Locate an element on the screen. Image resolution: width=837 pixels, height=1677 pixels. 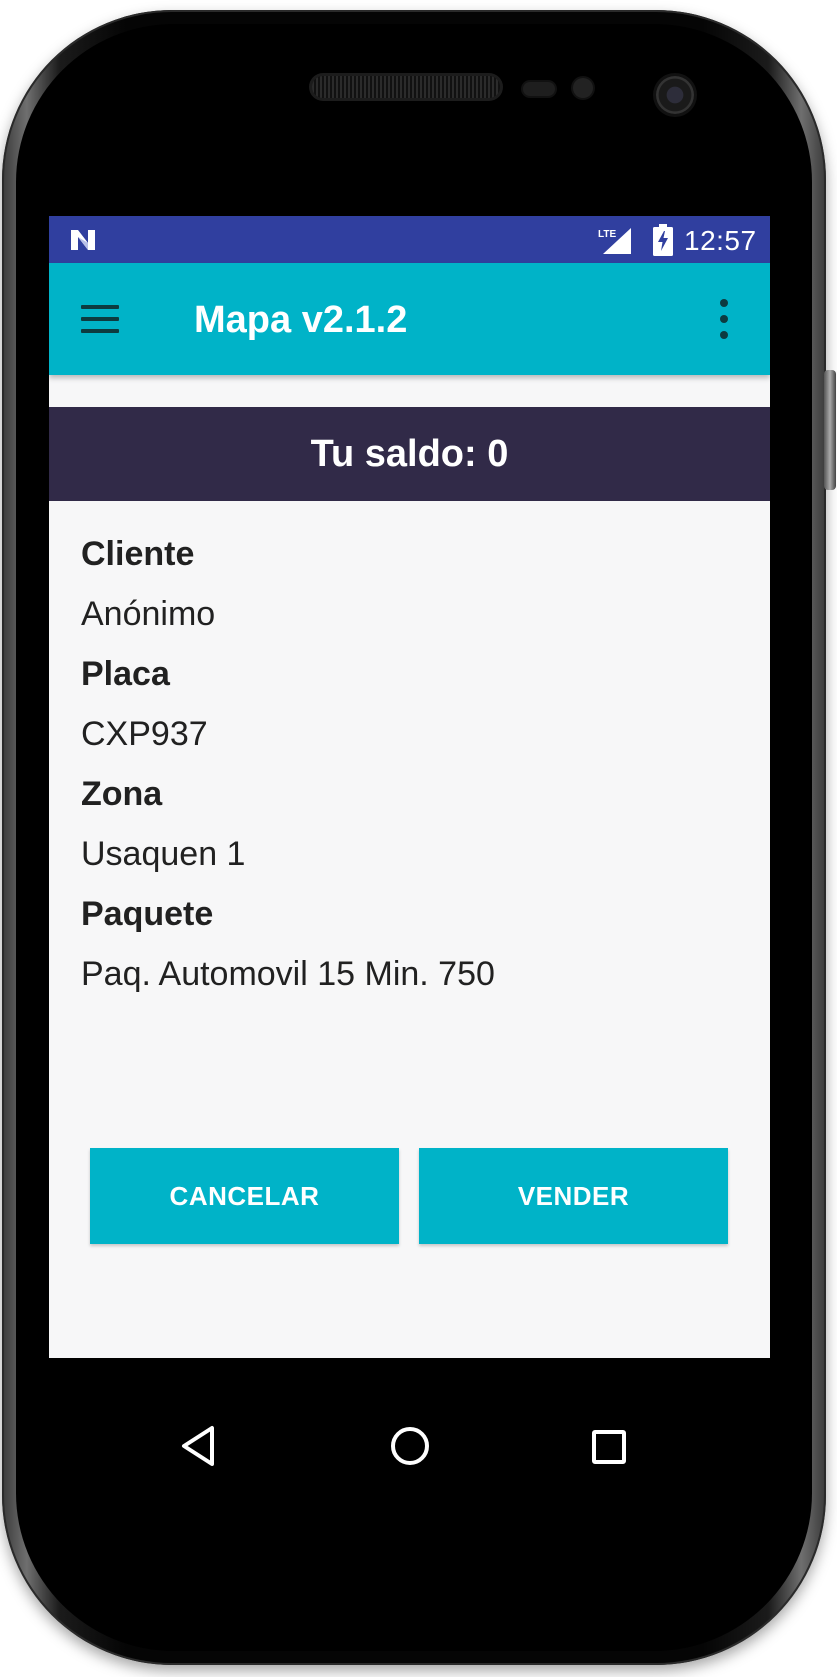
recents-square-icon is located at coordinates (609, 1447).